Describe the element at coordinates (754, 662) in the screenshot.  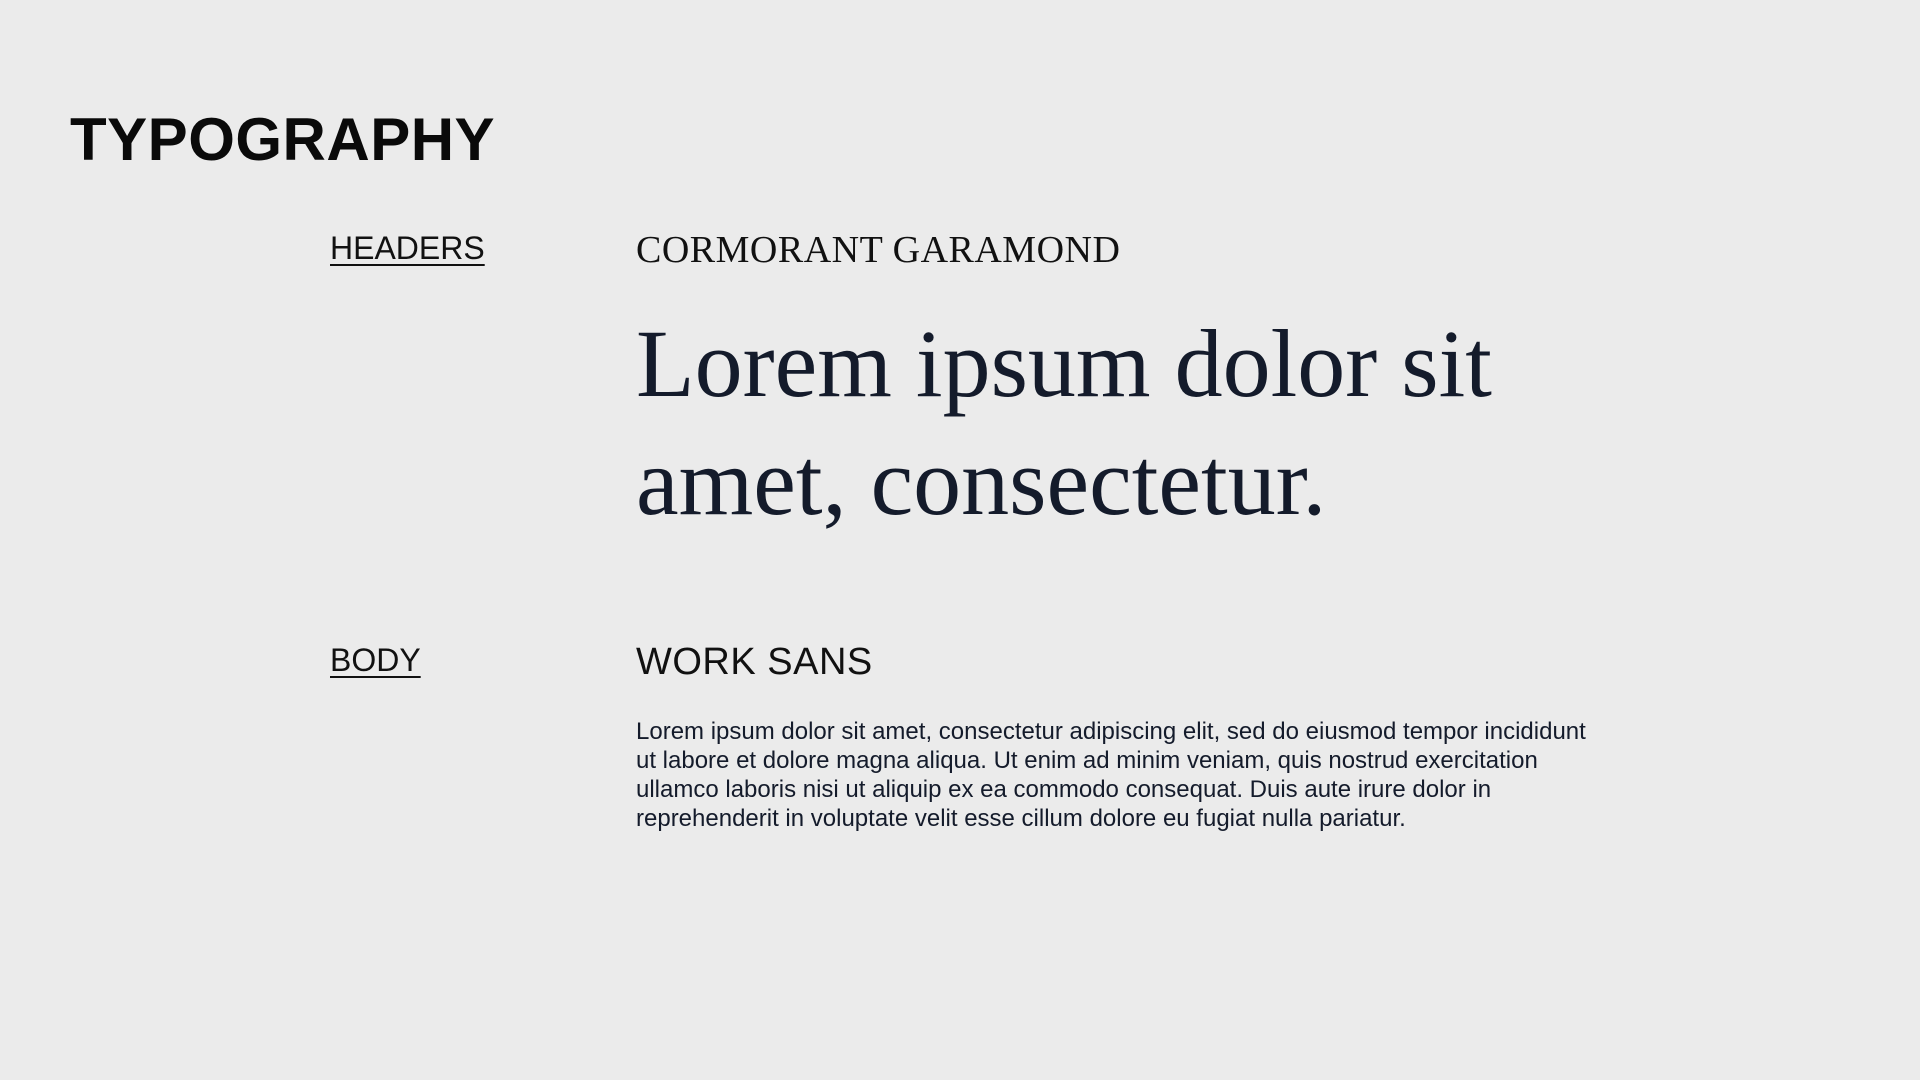
I see `body-font-name: WORK SANS` at that location.